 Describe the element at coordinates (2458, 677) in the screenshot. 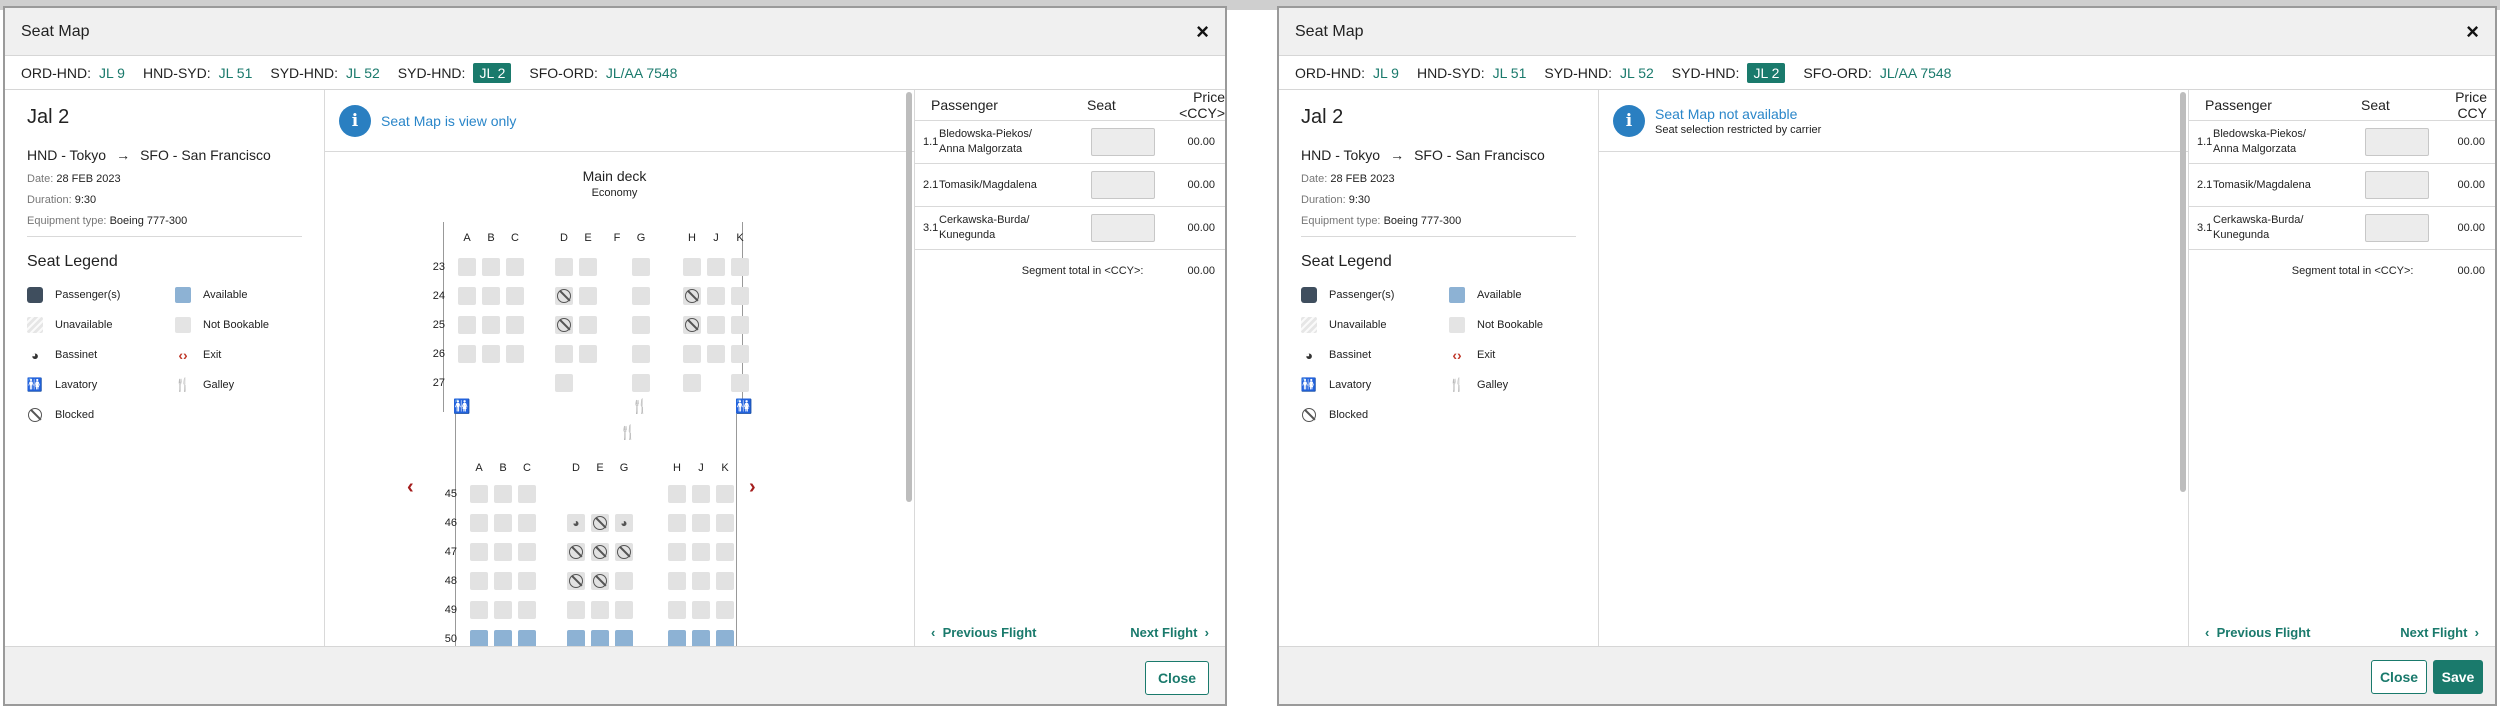

I see `save-button: Save` at that location.